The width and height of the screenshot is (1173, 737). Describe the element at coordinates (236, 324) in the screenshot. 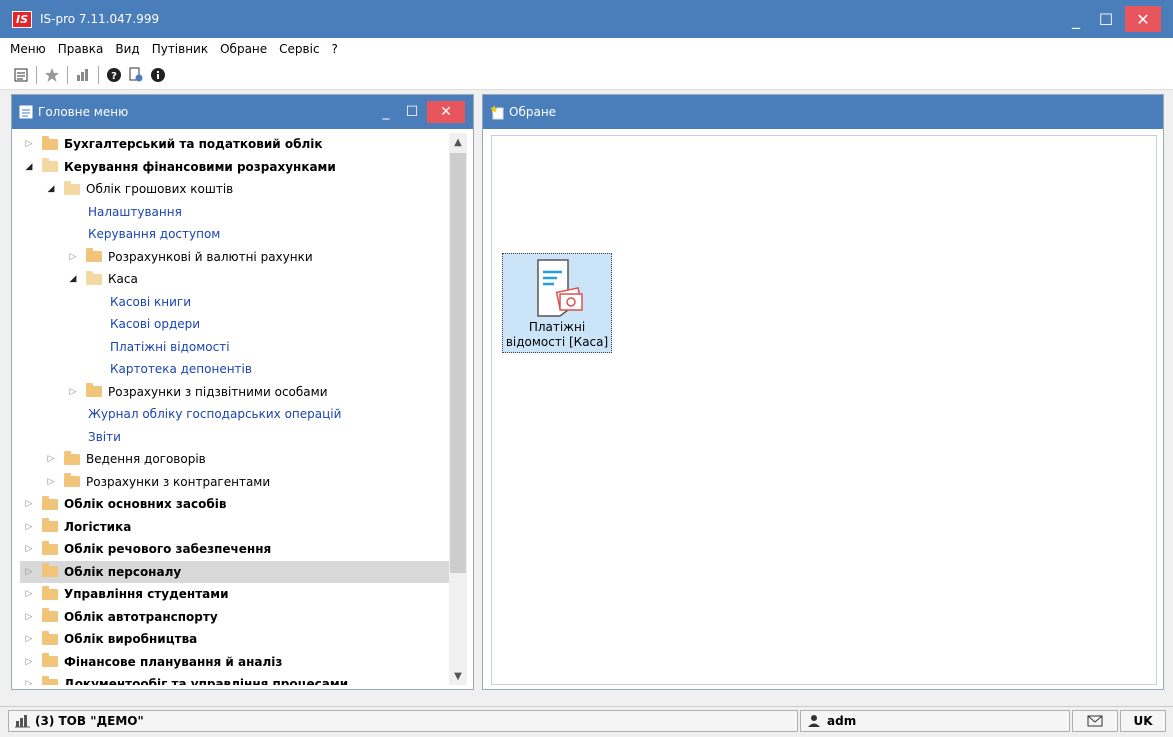

I see `tree-item: Касові ордери` at that location.